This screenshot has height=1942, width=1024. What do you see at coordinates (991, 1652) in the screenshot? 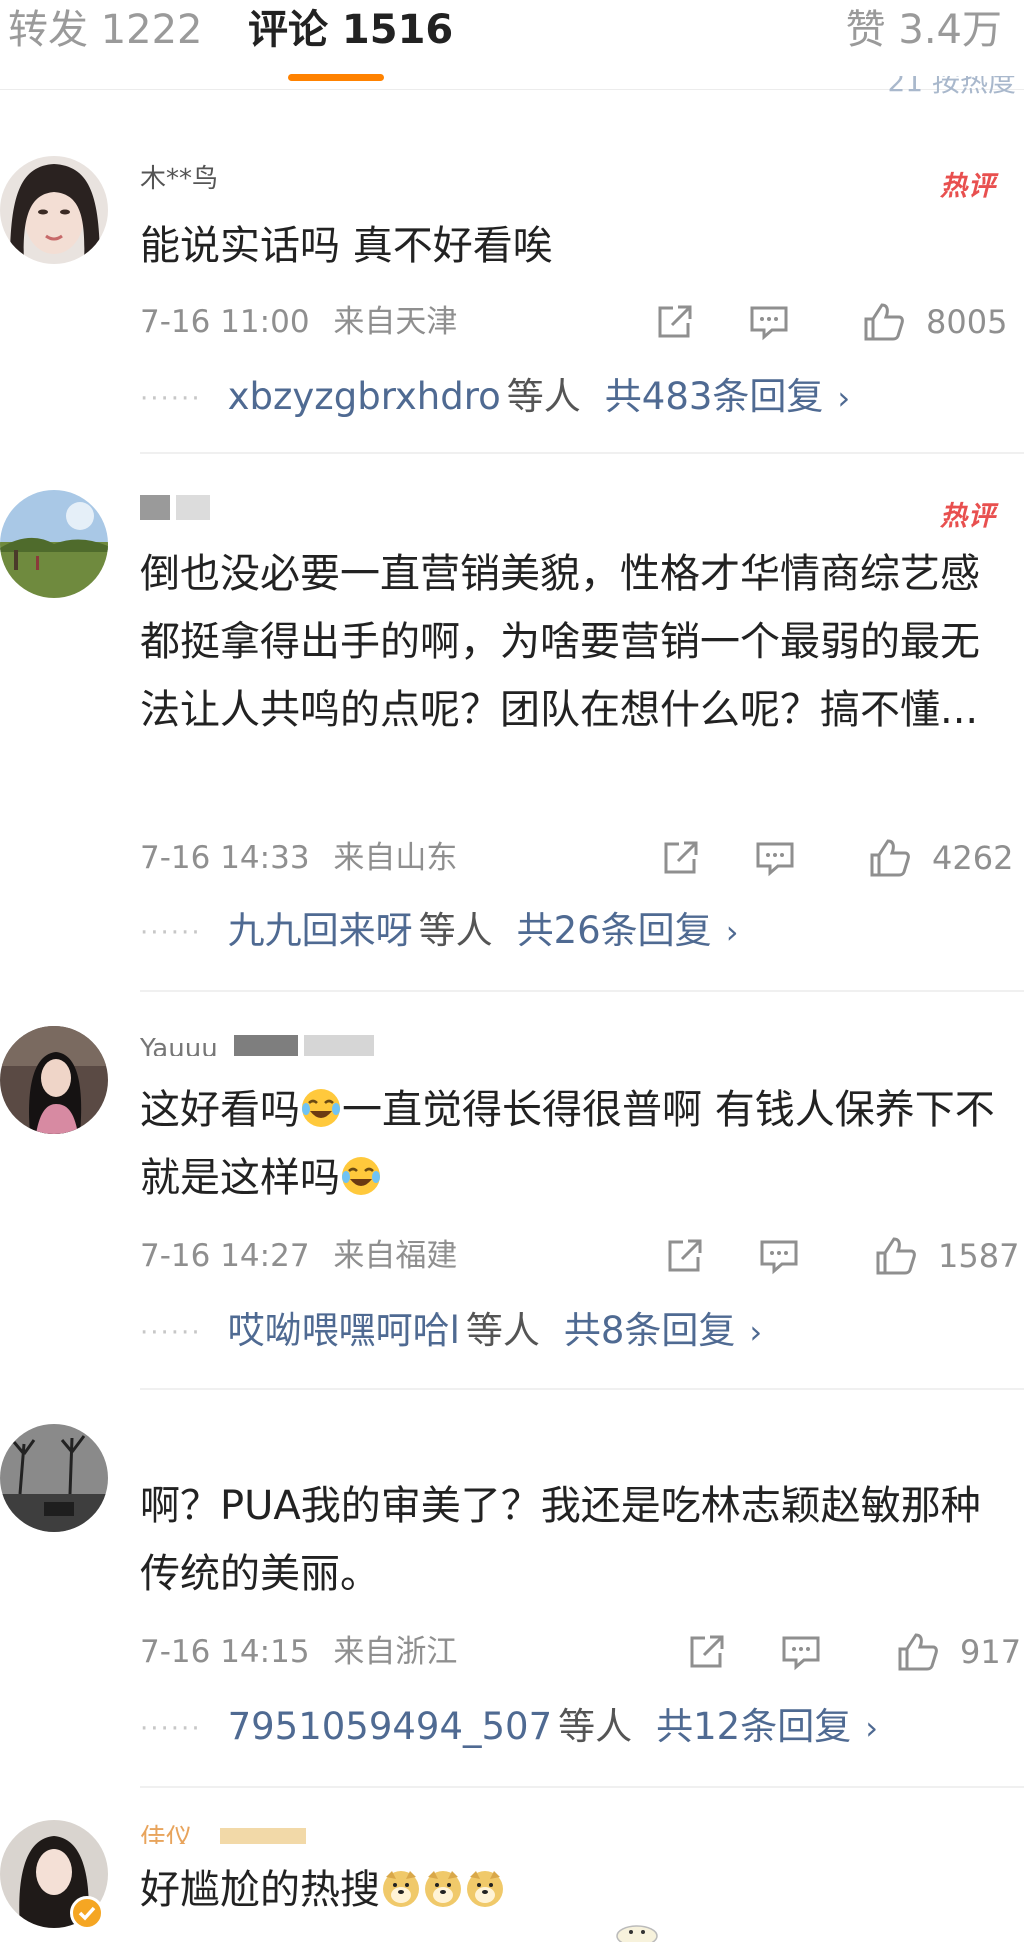
I see `like-count: 917` at bounding box center [991, 1652].